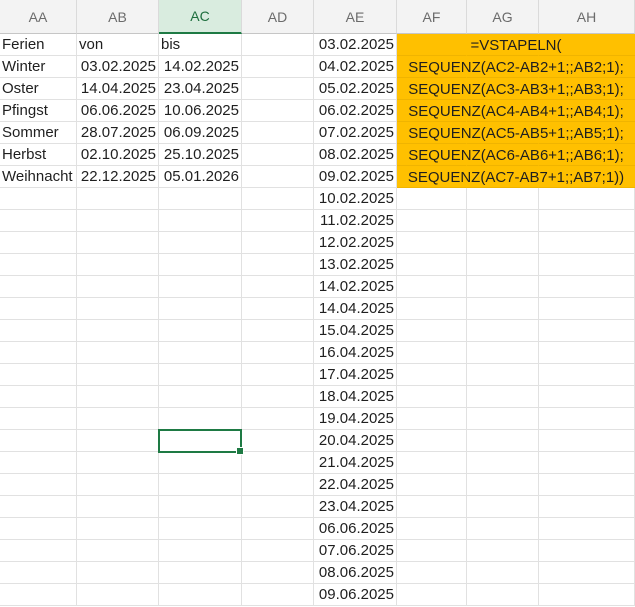 This screenshot has width=635, height=607. Describe the element at coordinates (278, 463) in the screenshot. I see `cell-ad20` at that location.